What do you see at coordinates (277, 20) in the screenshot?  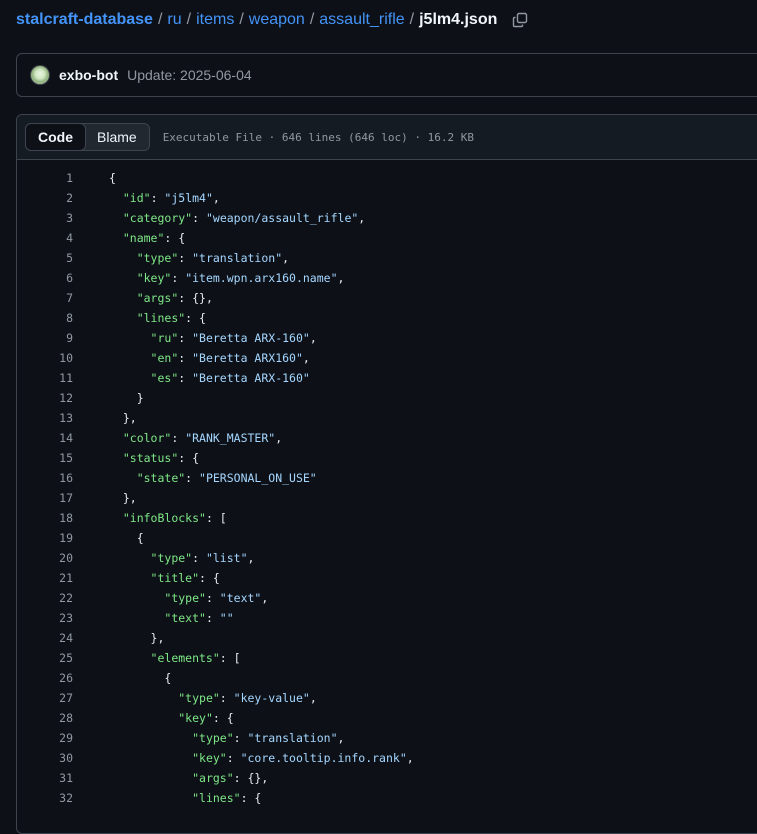 I see `breadcrumb-link-weapon: weapon` at bounding box center [277, 20].